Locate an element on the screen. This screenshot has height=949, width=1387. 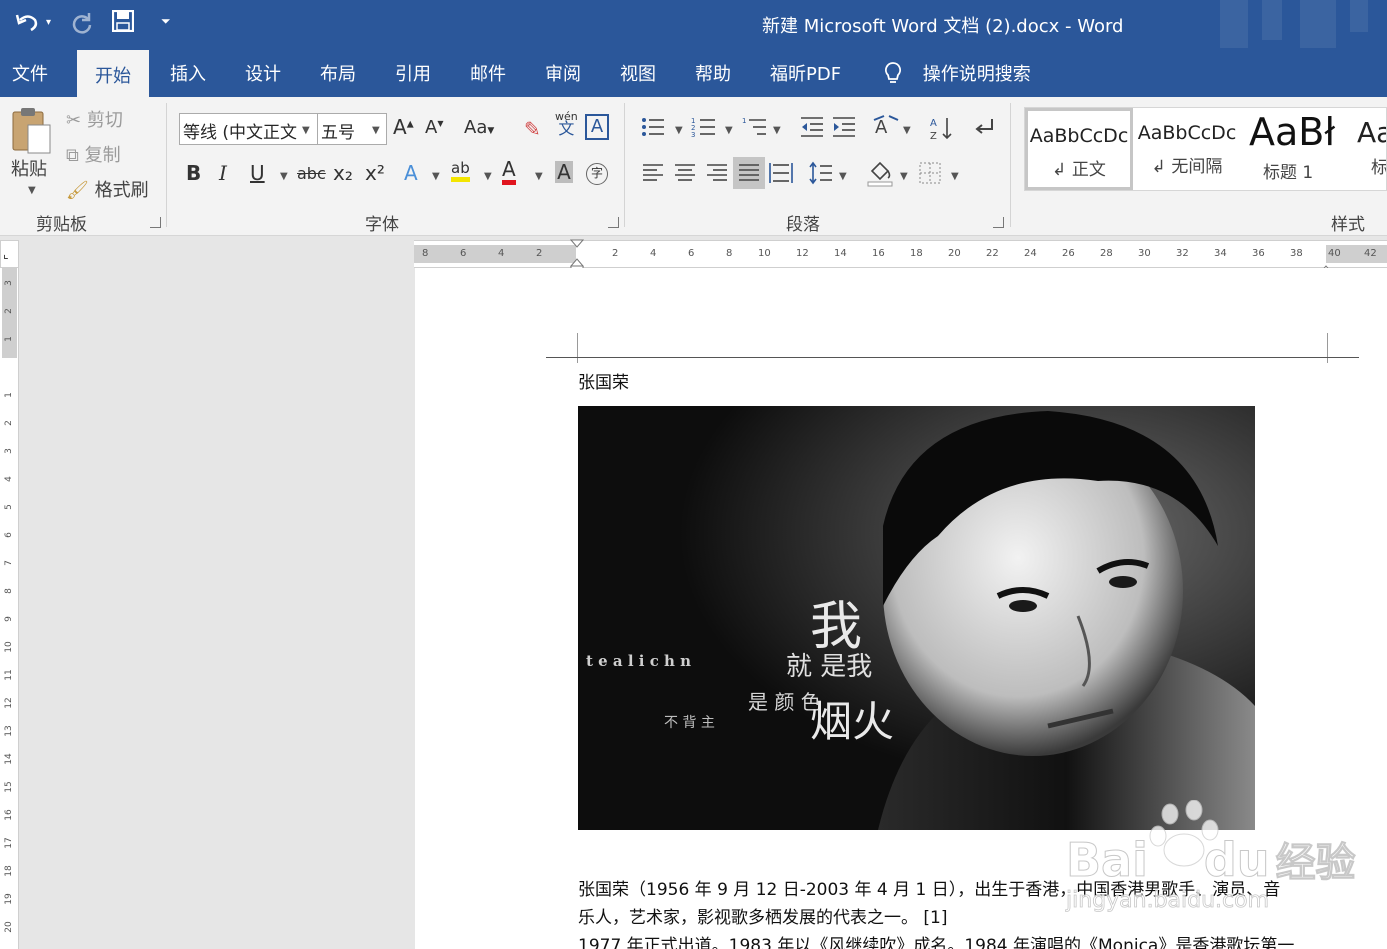
style-name: ↲ 无间隔 is located at coordinates (1187, 167).